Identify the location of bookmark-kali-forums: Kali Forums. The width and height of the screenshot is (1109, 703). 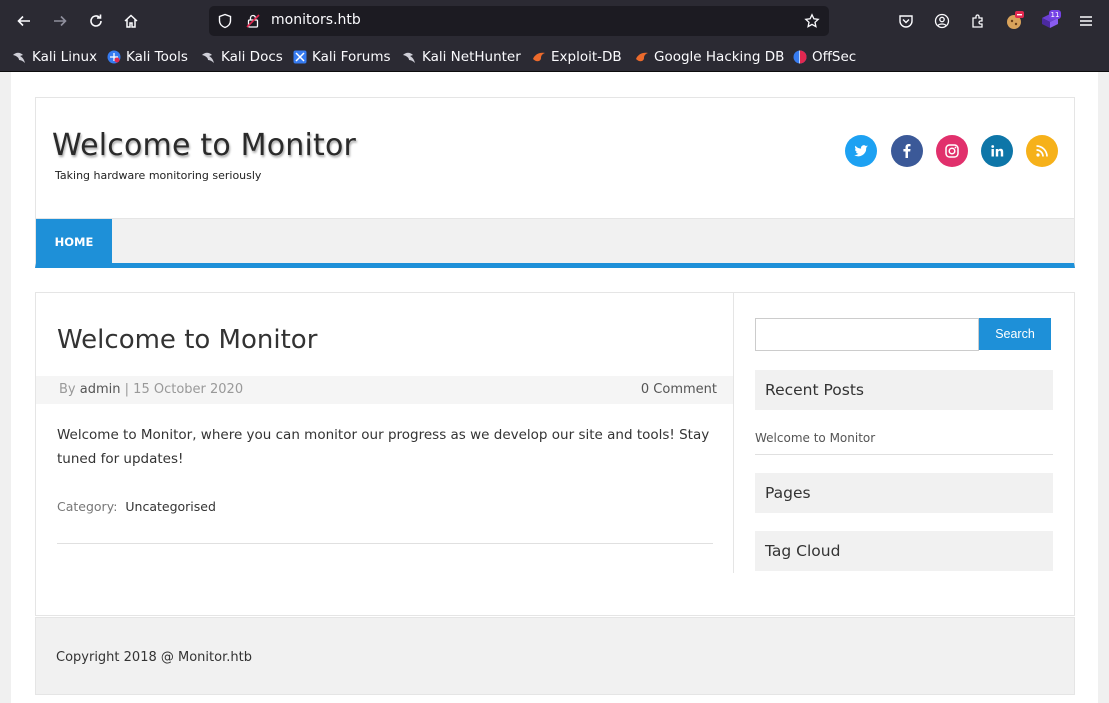
(341, 57).